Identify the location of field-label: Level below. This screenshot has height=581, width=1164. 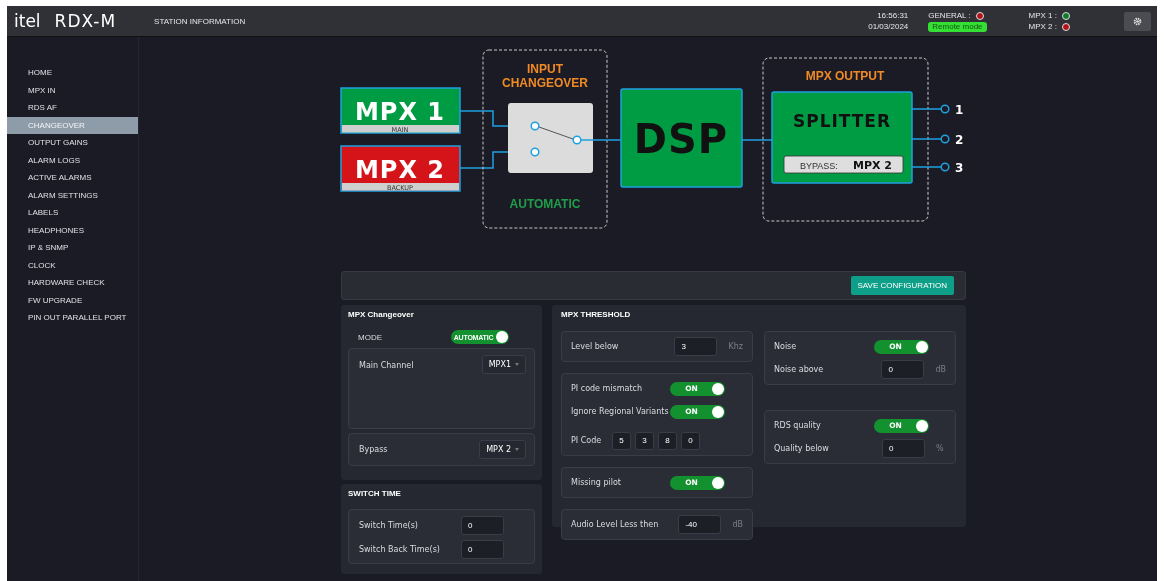
(595, 346).